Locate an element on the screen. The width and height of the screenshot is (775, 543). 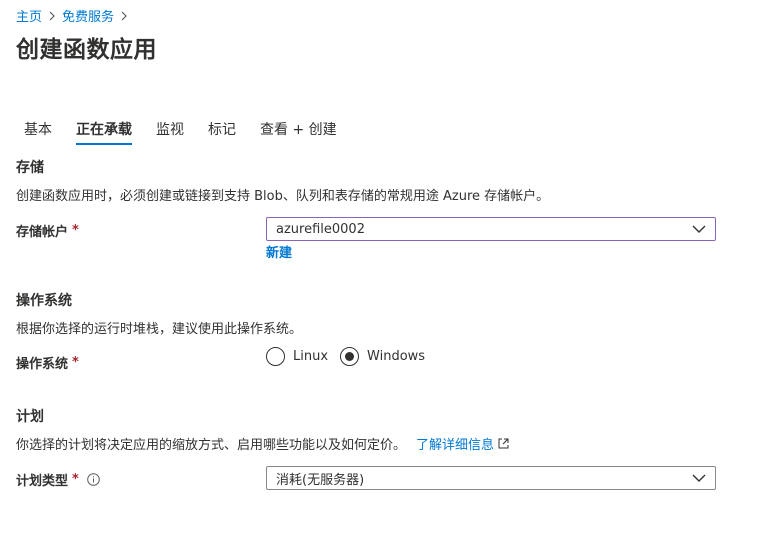
learn-more-link: 了解详细信息 is located at coordinates (462, 443).